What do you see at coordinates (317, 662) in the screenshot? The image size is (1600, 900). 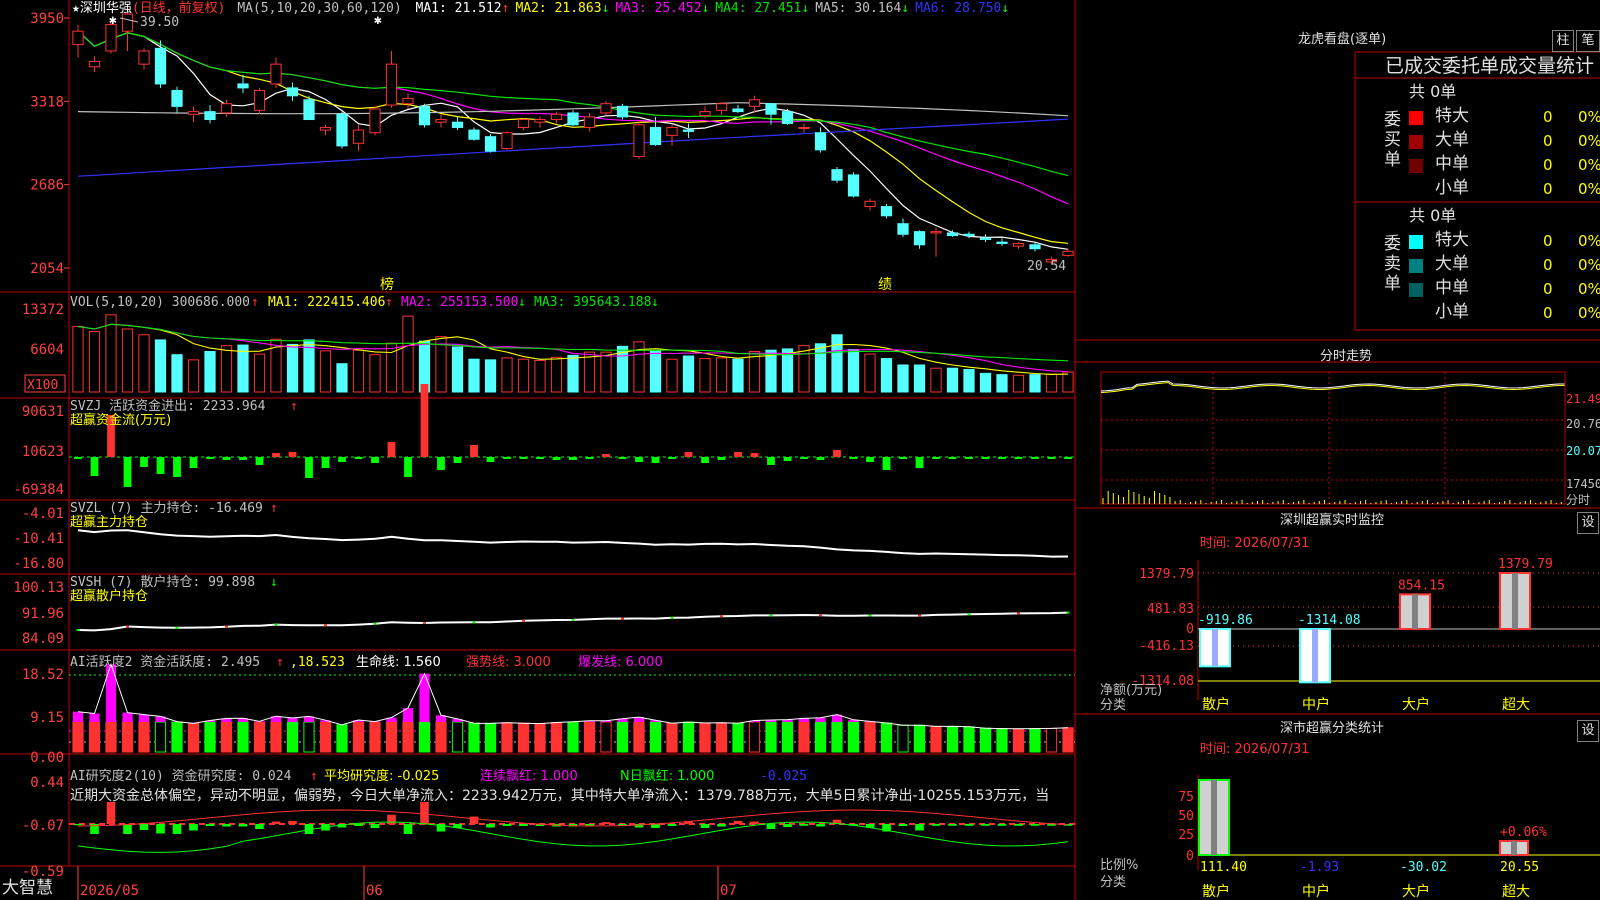 I see `ai1-value2: ,18.523` at bounding box center [317, 662].